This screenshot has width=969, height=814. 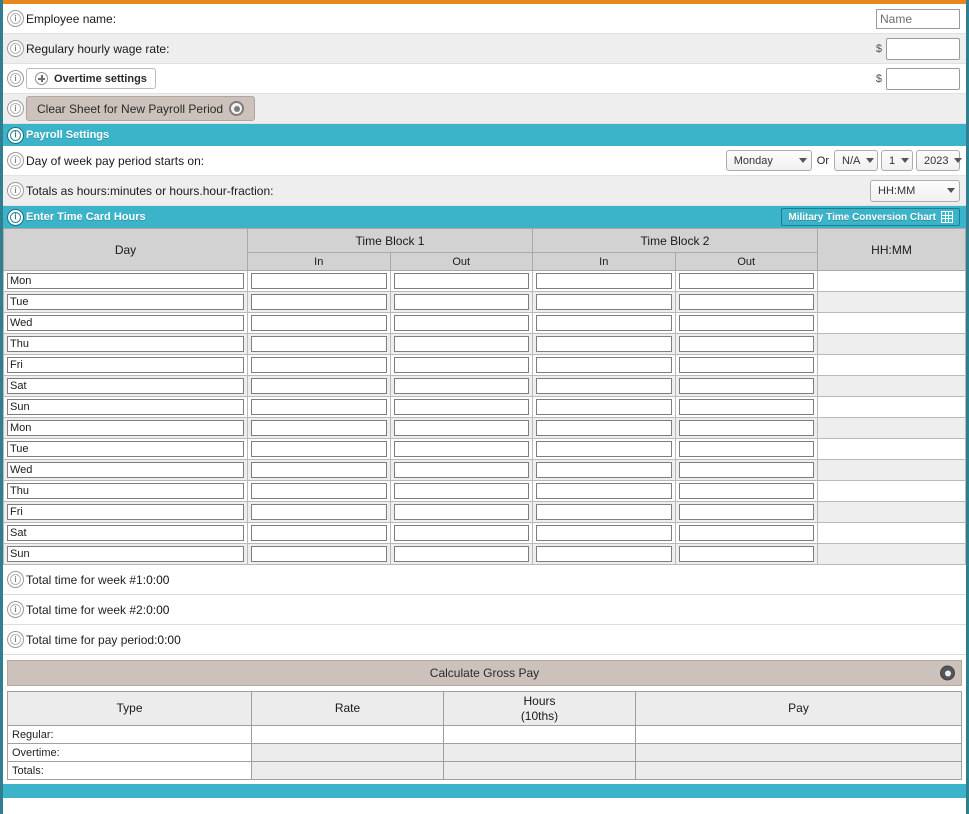 I want to click on calculate-gross-pay-button: Calculate Gross Pay, so click(x=484, y=673).